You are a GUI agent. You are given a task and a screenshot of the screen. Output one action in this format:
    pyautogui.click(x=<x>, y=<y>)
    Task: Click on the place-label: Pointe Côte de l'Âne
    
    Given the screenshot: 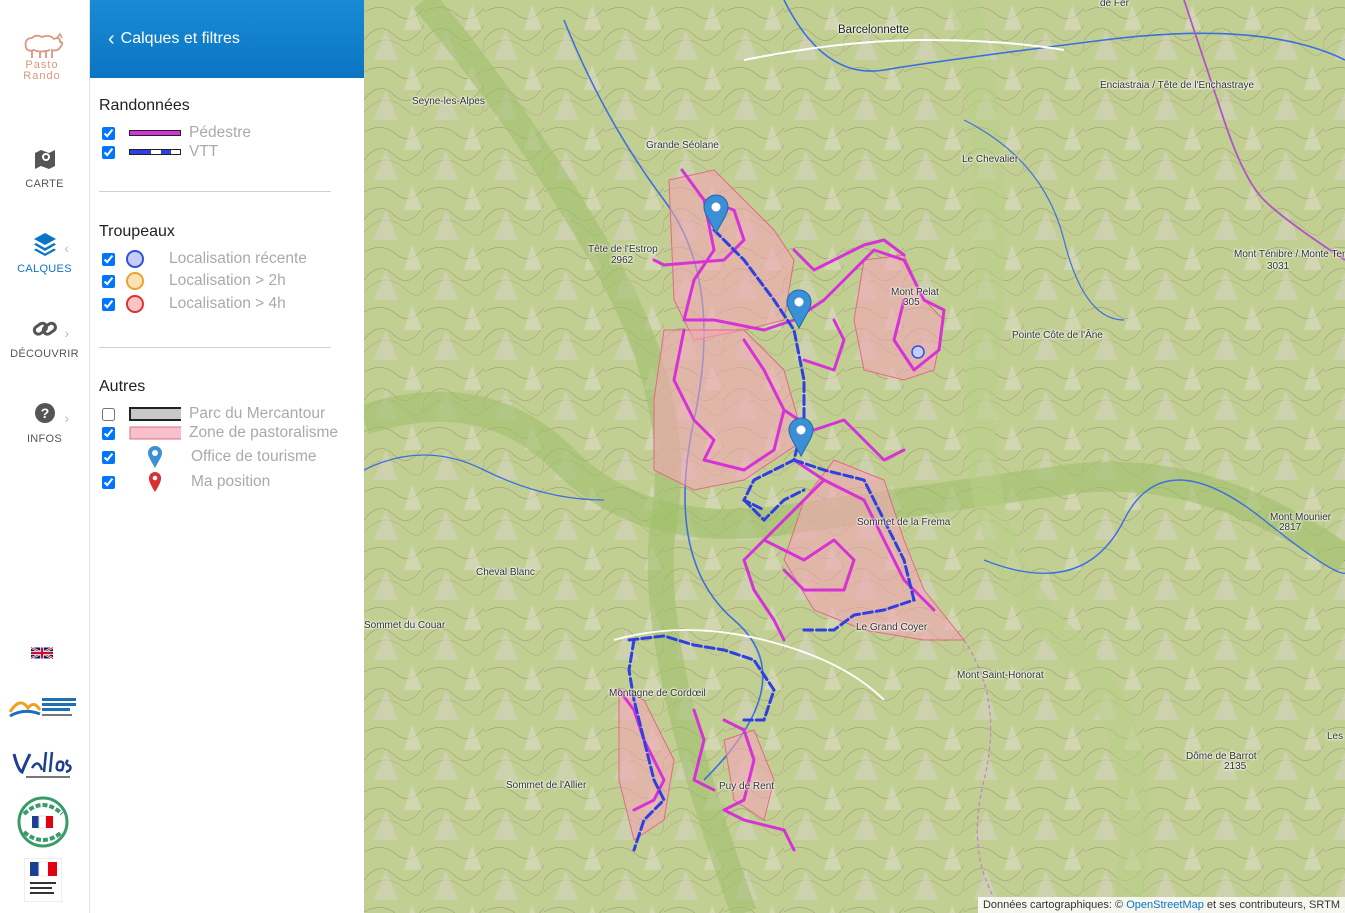 What is the action you would take?
    pyautogui.click(x=1057, y=335)
    